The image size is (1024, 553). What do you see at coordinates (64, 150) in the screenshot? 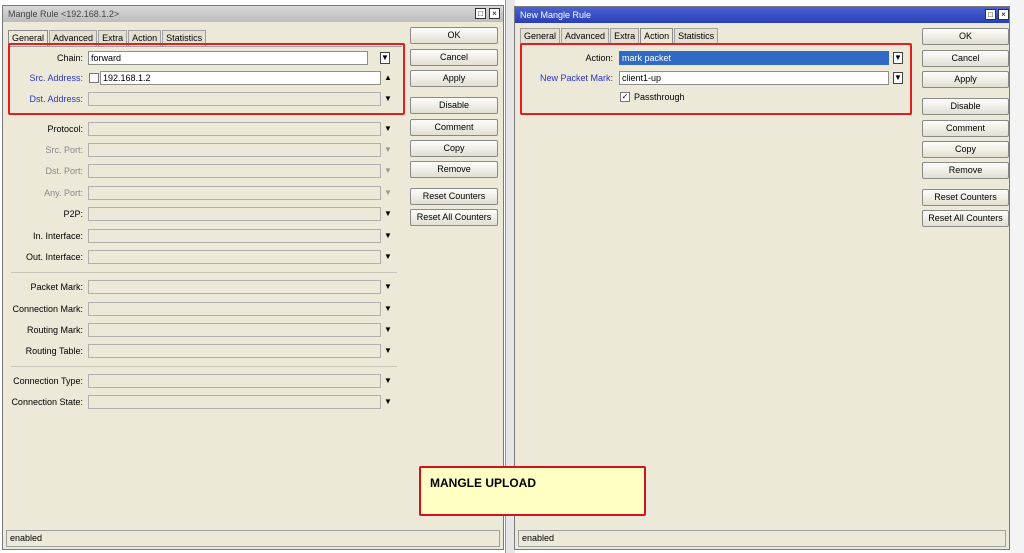
I see `src-port-label: Src. Port:` at bounding box center [64, 150].